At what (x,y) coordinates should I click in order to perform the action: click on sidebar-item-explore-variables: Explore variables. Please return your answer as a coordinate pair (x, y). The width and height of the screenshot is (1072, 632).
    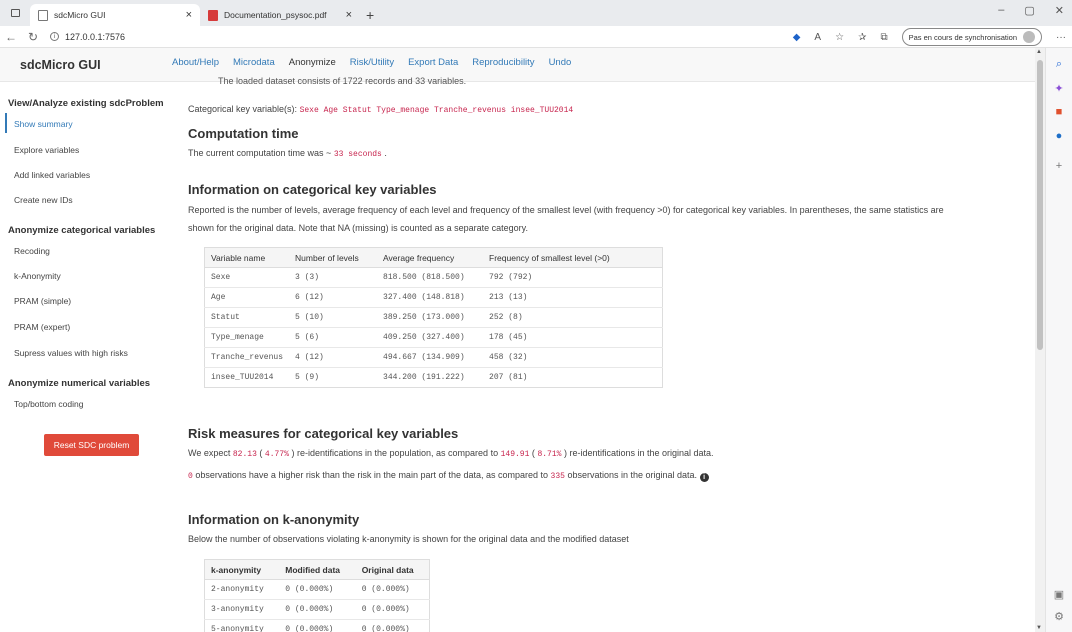
    Looking at the image, I should click on (46, 150).